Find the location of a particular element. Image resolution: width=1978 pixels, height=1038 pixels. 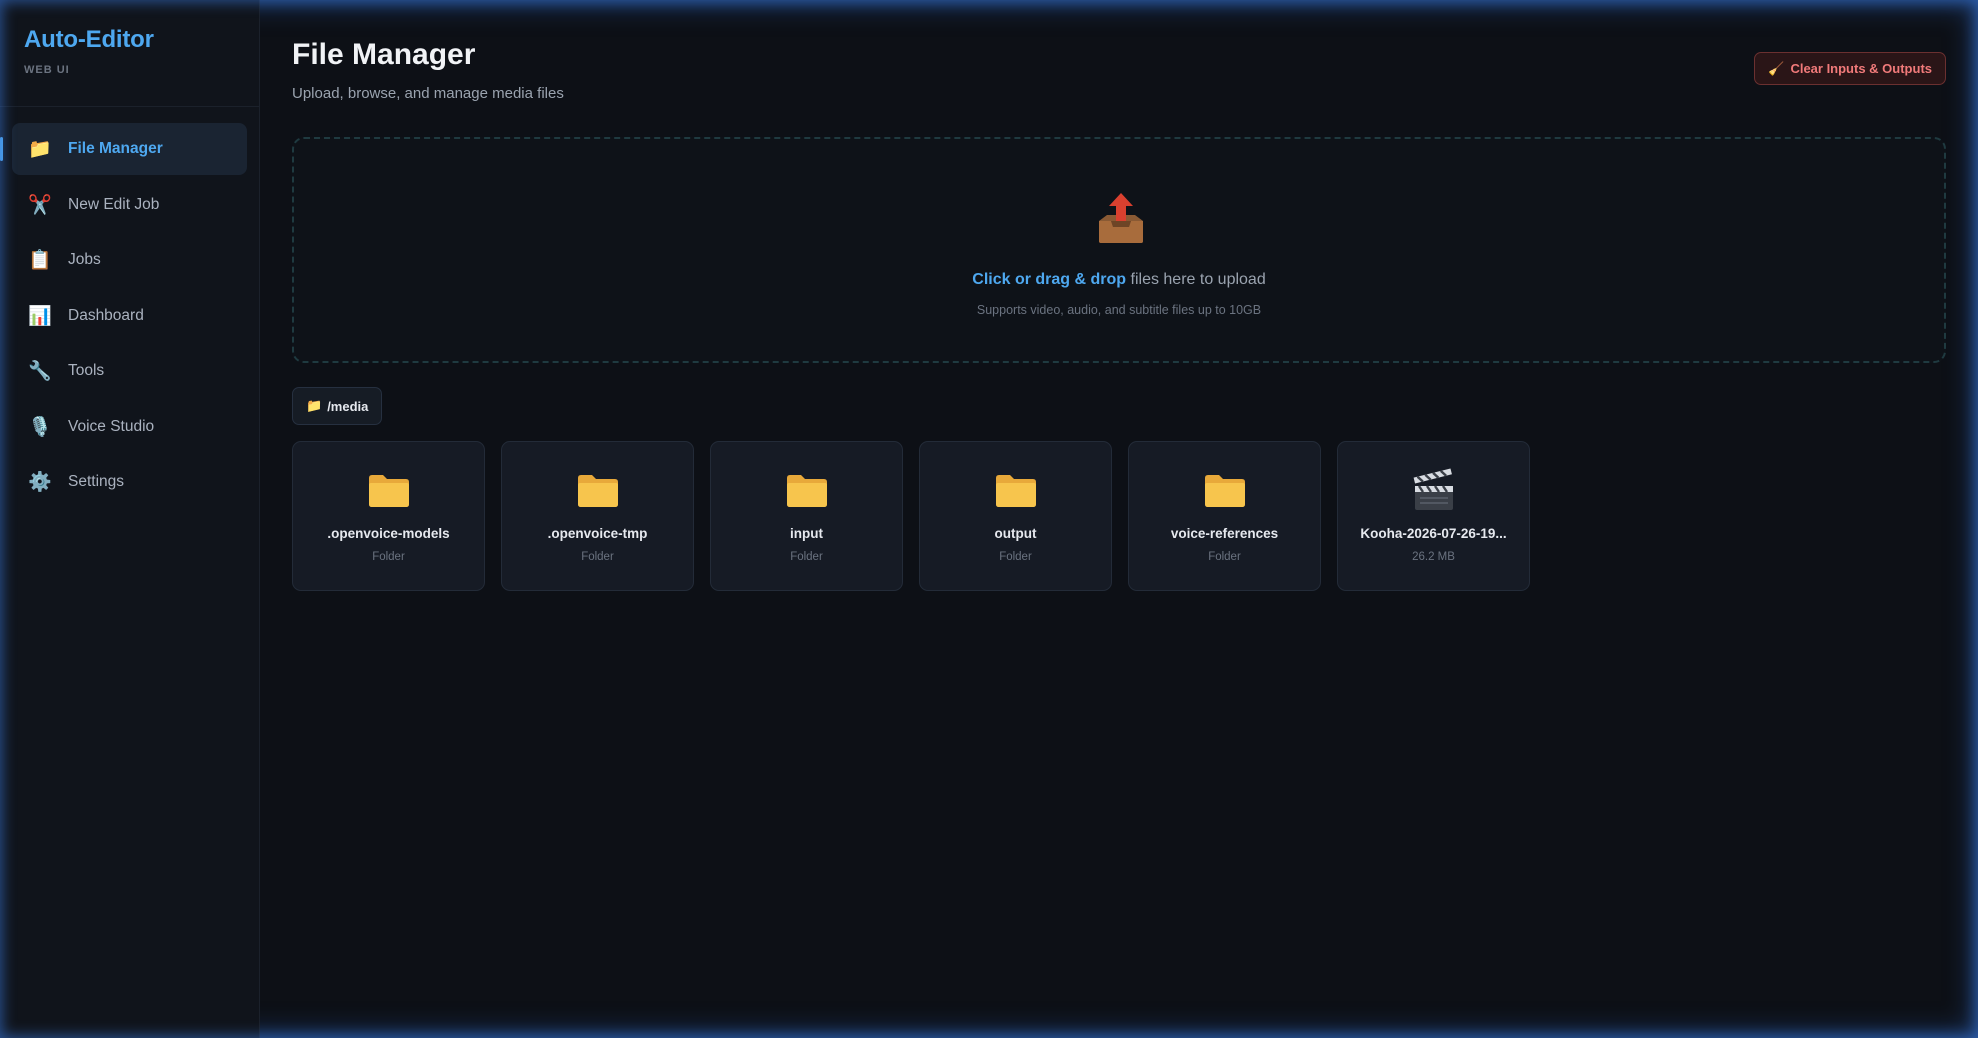

sidebar-item-file-manager: 📁 File Manager is located at coordinates (123, 149).